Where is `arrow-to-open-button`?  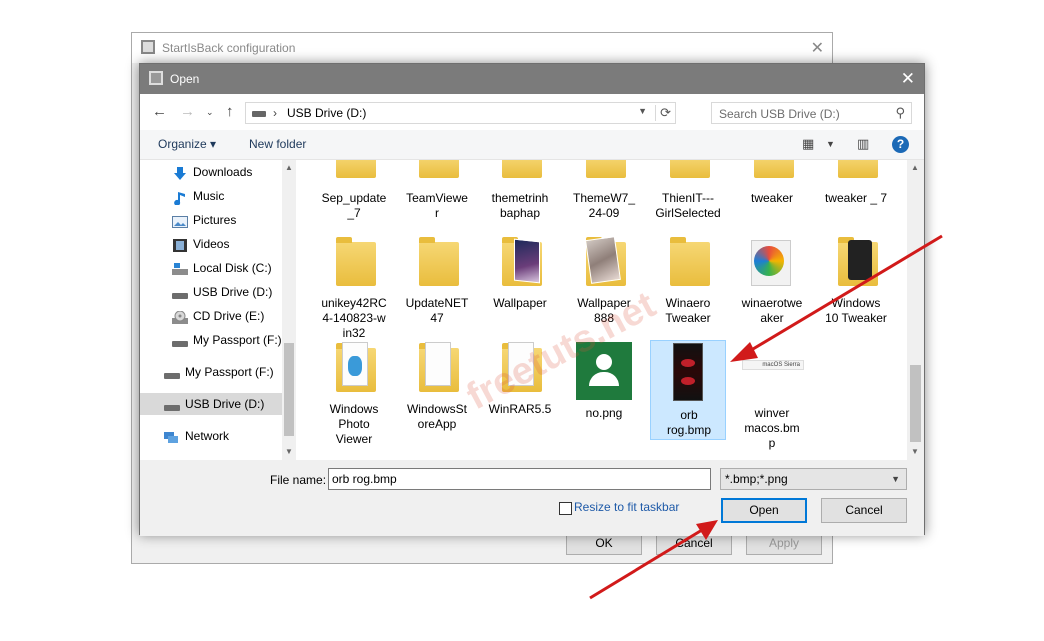
arrow-to-open-button is located at coordinates (653, 560).